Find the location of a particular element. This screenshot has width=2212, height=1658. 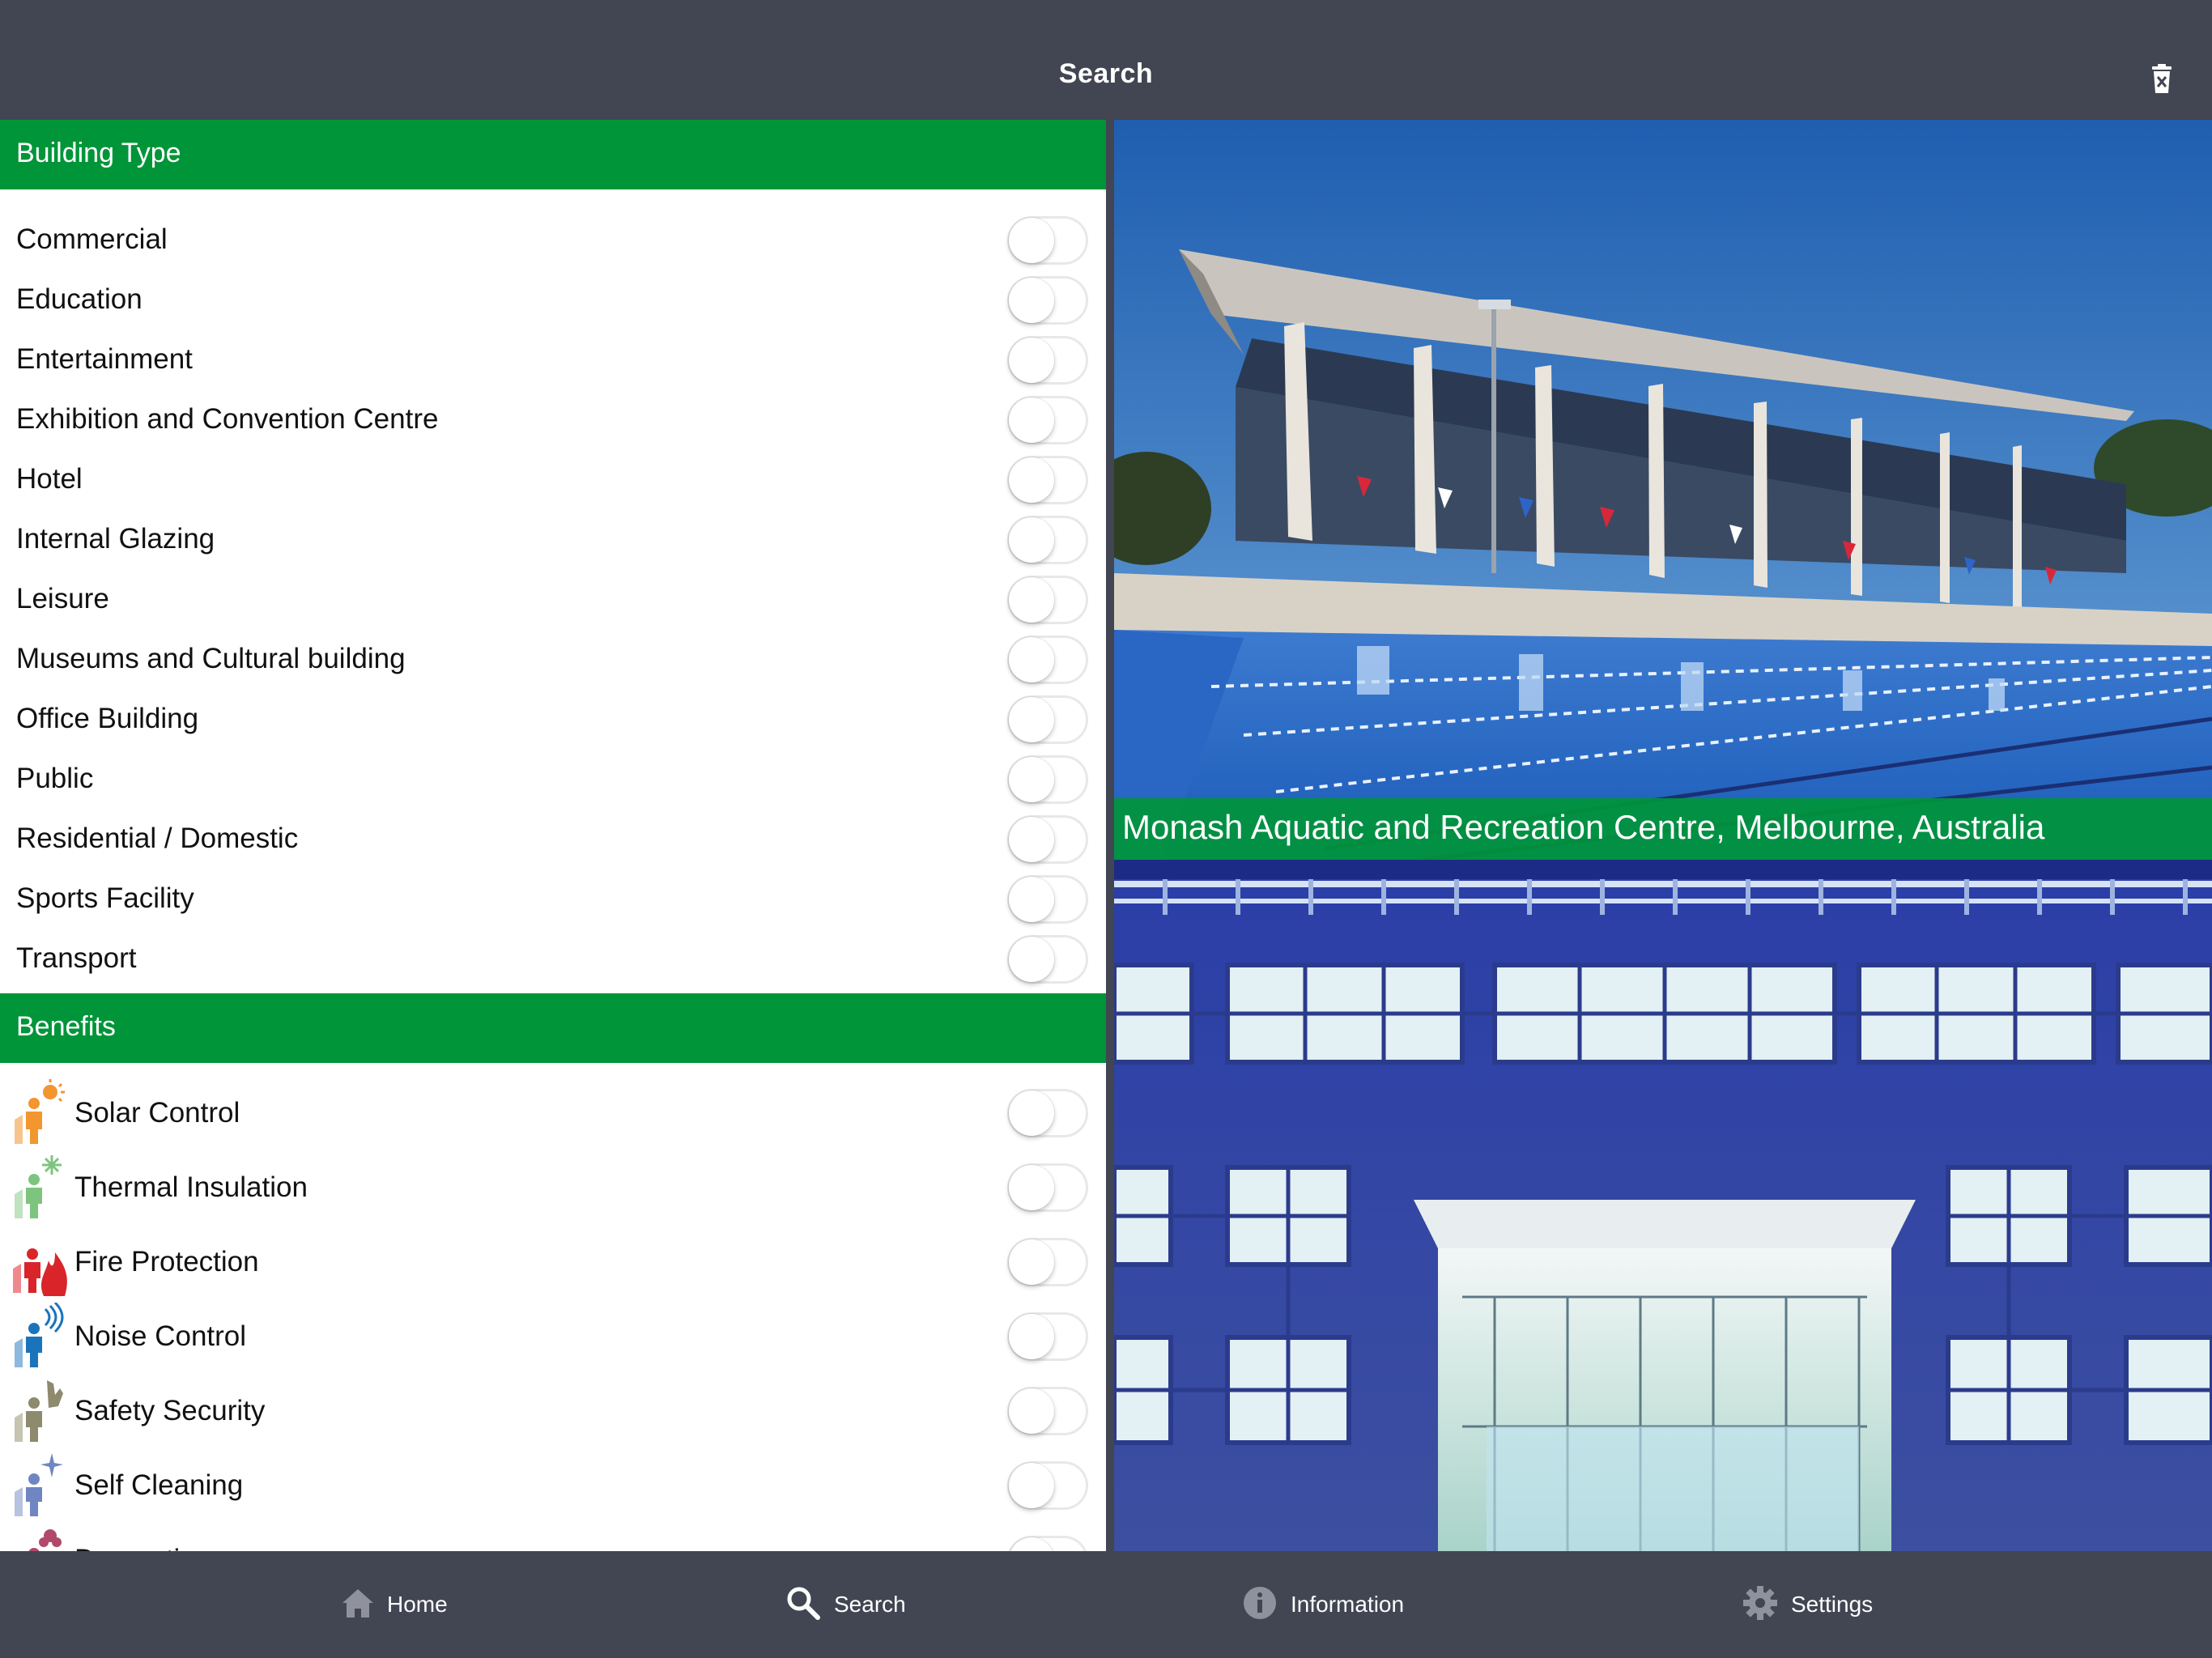

tab-settings: Settings is located at coordinates (1840, 1604).